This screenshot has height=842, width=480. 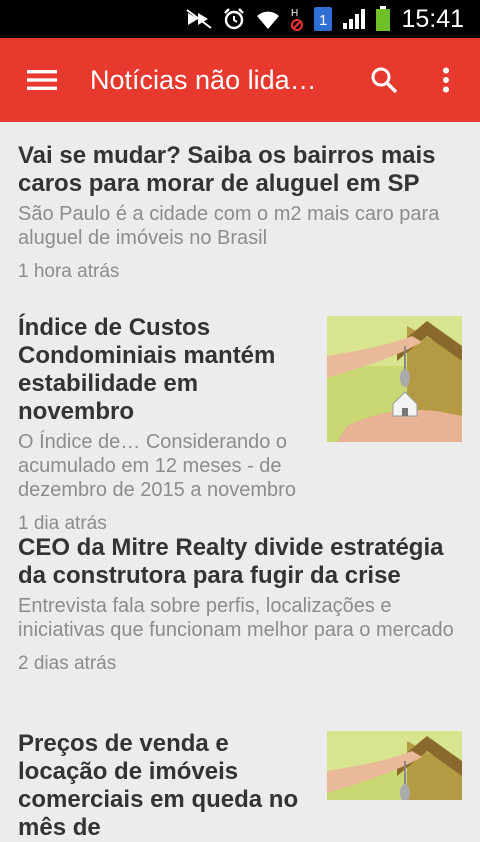 I want to click on alarm-icon, so click(x=234, y=19).